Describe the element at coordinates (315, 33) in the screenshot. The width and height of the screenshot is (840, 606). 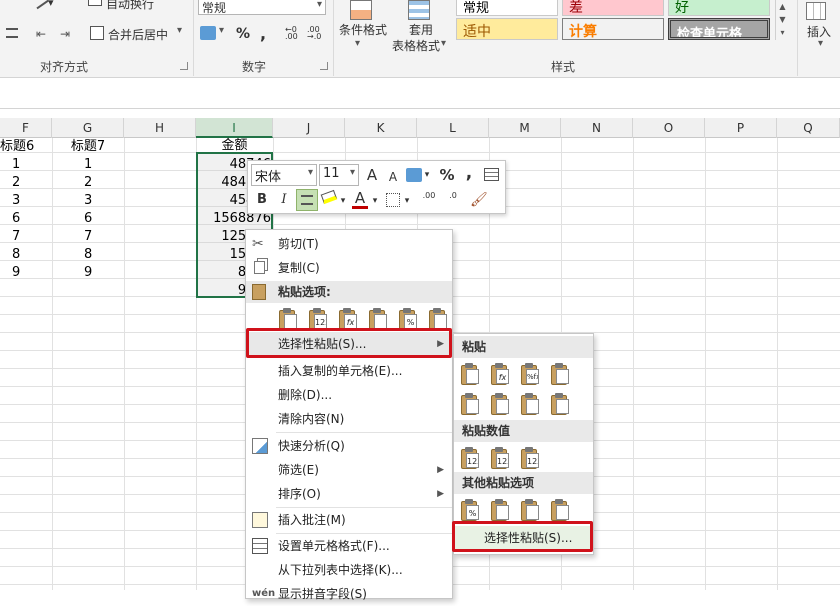
I see `decrease-decimal-icon: .00 →.0` at that location.